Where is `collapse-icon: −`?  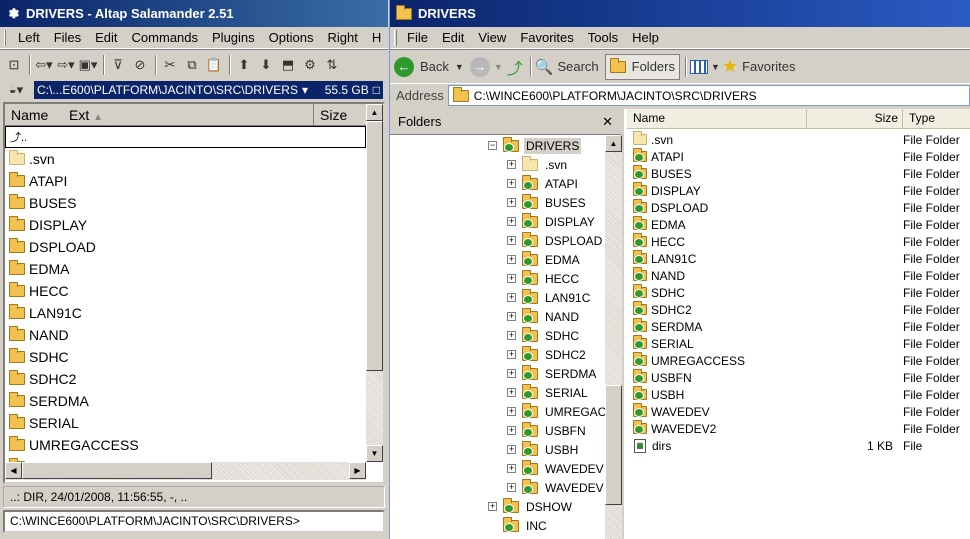 collapse-icon: − is located at coordinates (492, 145).